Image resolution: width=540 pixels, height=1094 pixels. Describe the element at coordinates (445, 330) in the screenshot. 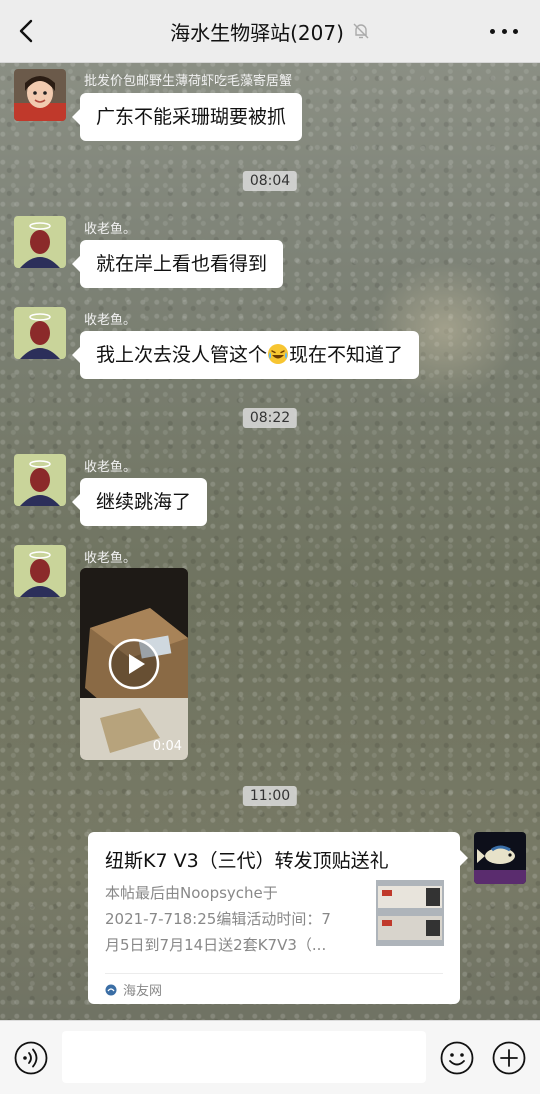

I see `background-glow` at that location.